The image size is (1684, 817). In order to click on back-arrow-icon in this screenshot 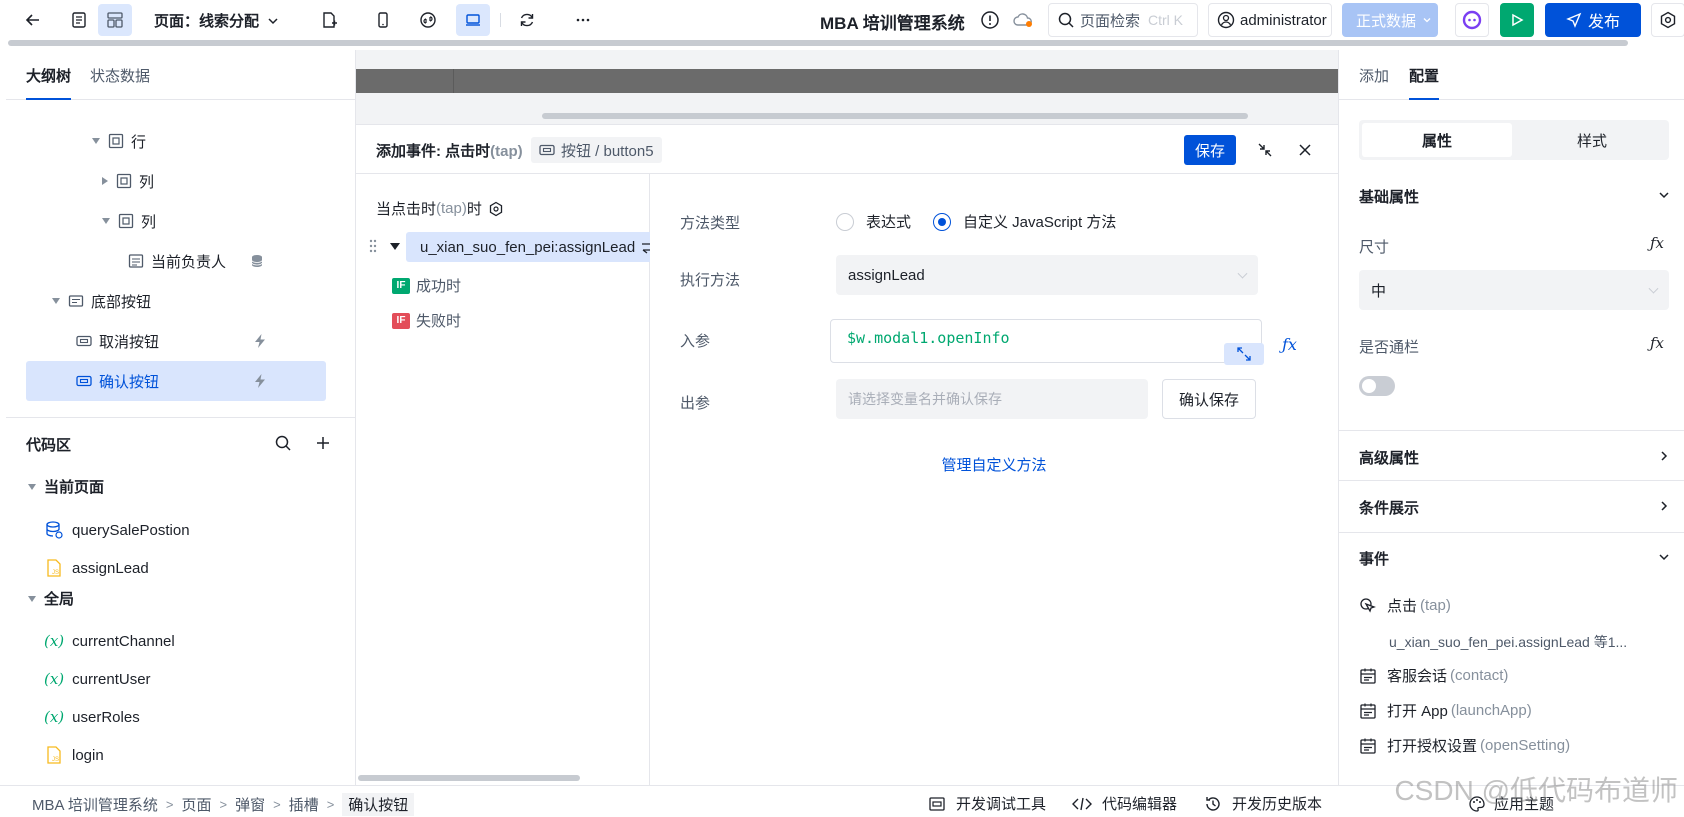, I will do `click(33, 20)`.